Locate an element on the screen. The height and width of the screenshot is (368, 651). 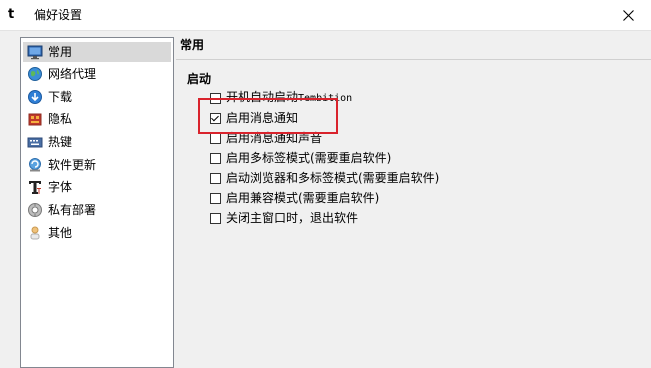
notification-sound-checkbox is located at coordinates (215, 138).